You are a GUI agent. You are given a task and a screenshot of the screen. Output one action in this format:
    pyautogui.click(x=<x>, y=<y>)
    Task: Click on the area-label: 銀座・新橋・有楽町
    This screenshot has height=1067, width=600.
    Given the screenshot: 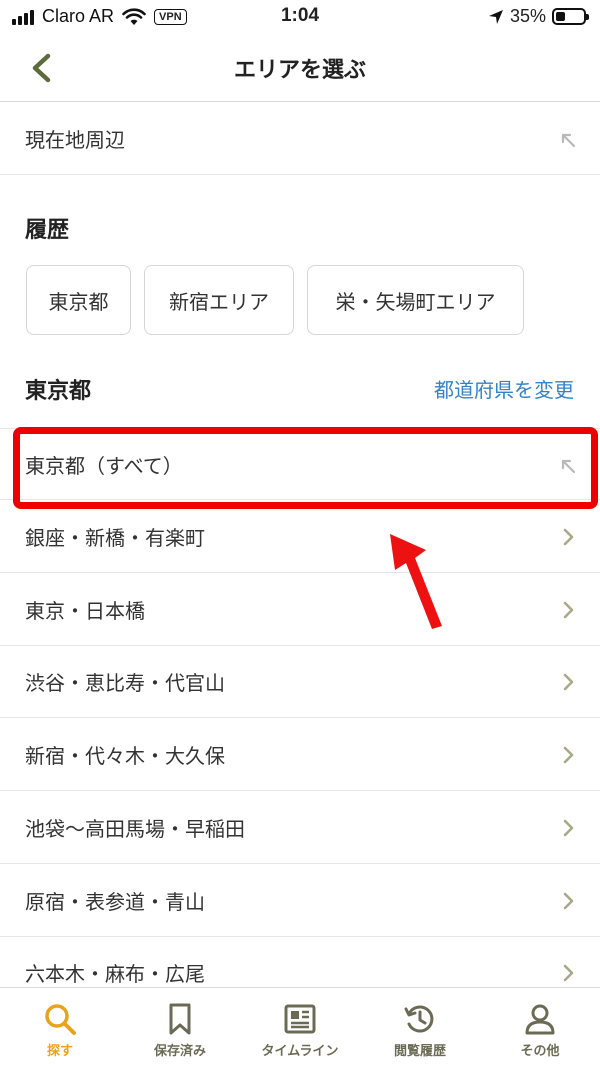 What is the action you would take?
    pyautogui.click(x=115, y=538)
    